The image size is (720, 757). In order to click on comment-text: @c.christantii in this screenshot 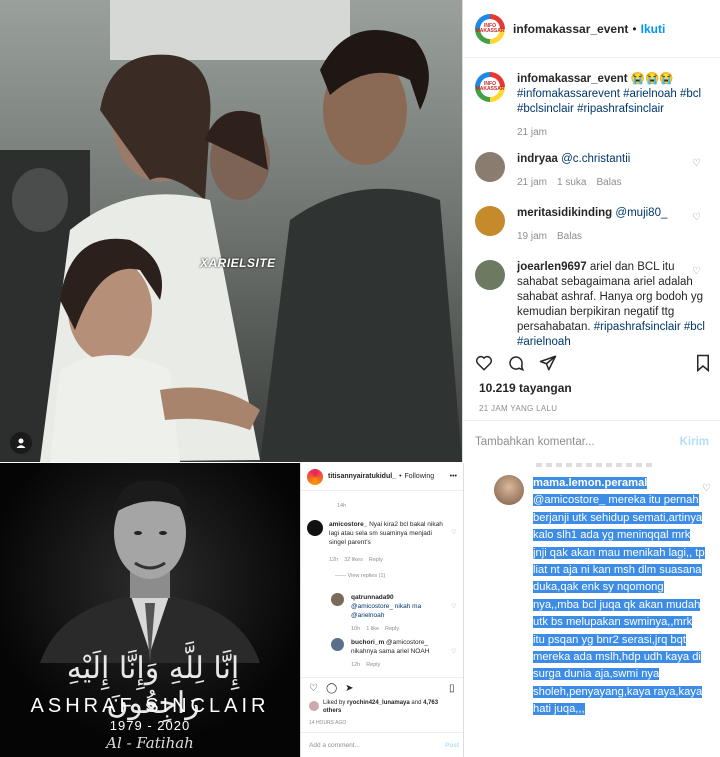, I will do `click(595, 159)`.